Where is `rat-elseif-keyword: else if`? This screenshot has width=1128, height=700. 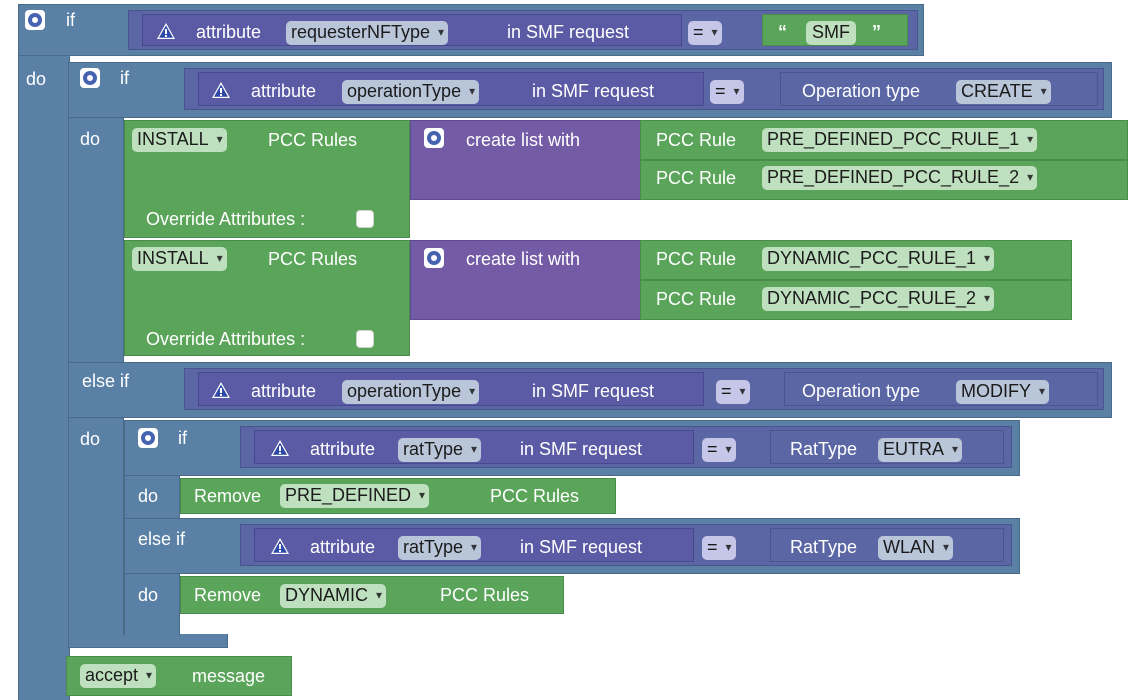 rat-elseif-keyword: else if is located at coordinates (162, 539).